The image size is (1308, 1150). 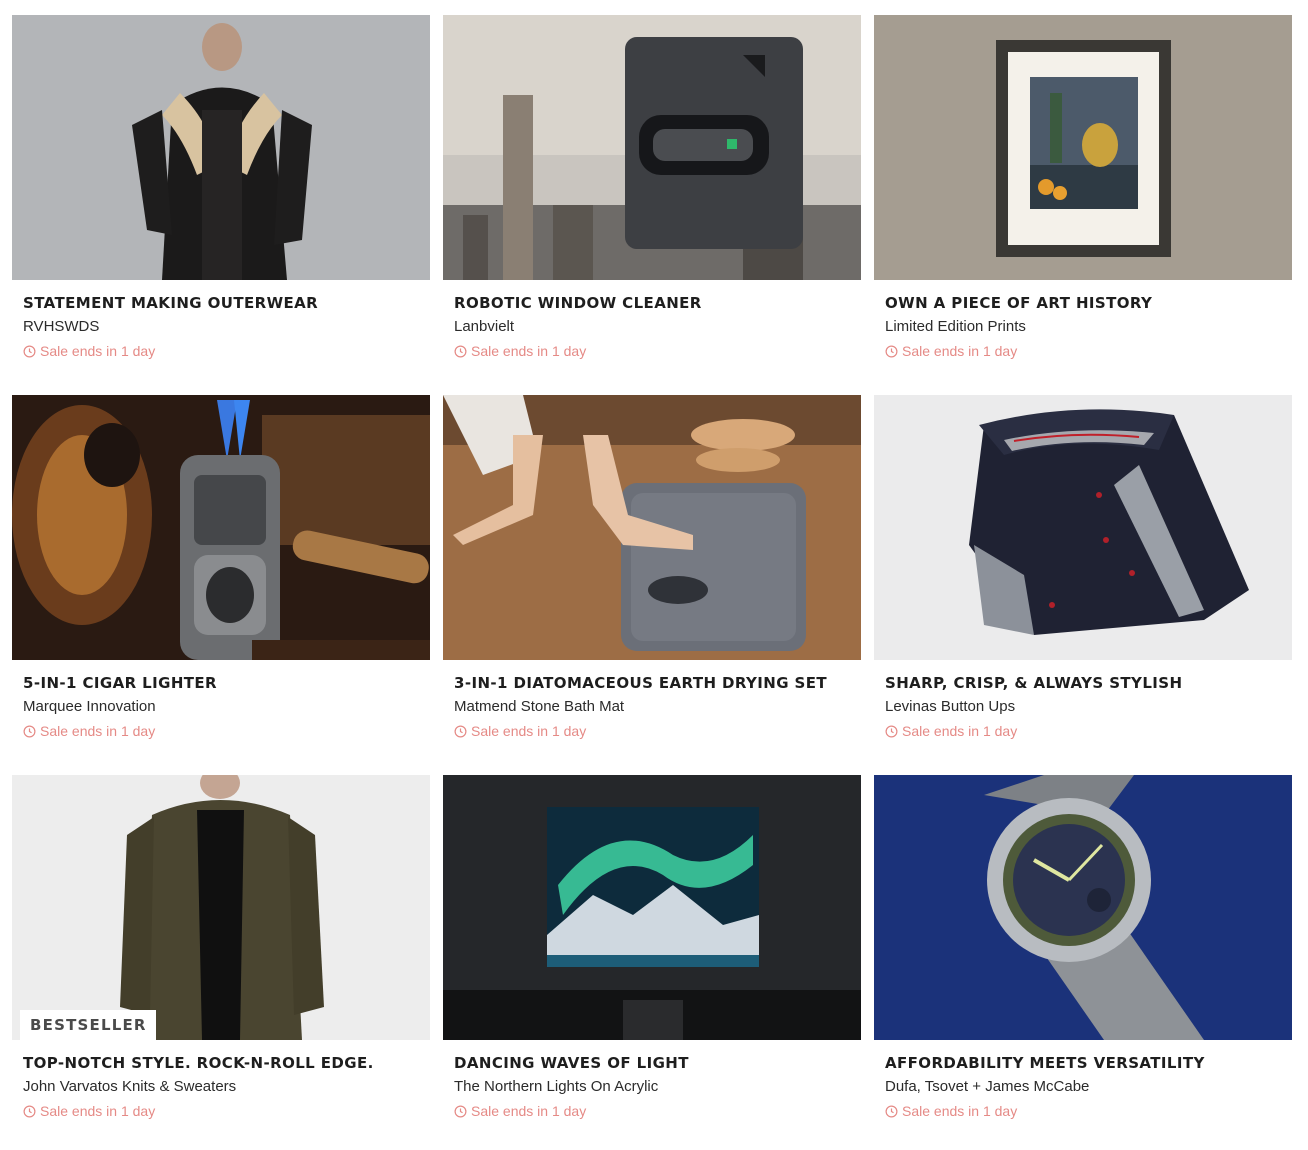 I want to click on bath-mat-photo, so click(x=652, y=527).